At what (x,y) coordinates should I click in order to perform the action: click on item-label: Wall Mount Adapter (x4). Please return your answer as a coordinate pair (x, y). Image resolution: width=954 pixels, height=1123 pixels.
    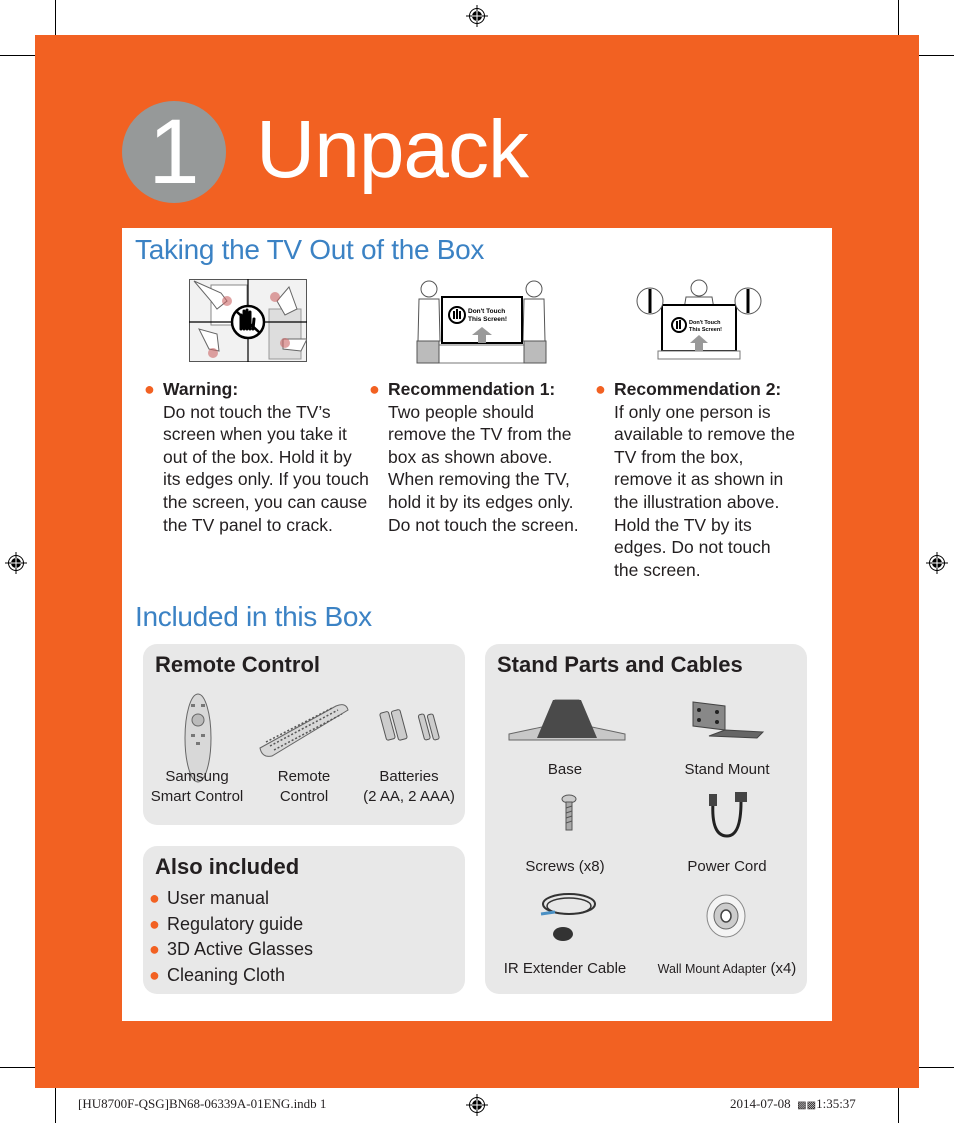
    Looking at the image, I should click on (727, 968).